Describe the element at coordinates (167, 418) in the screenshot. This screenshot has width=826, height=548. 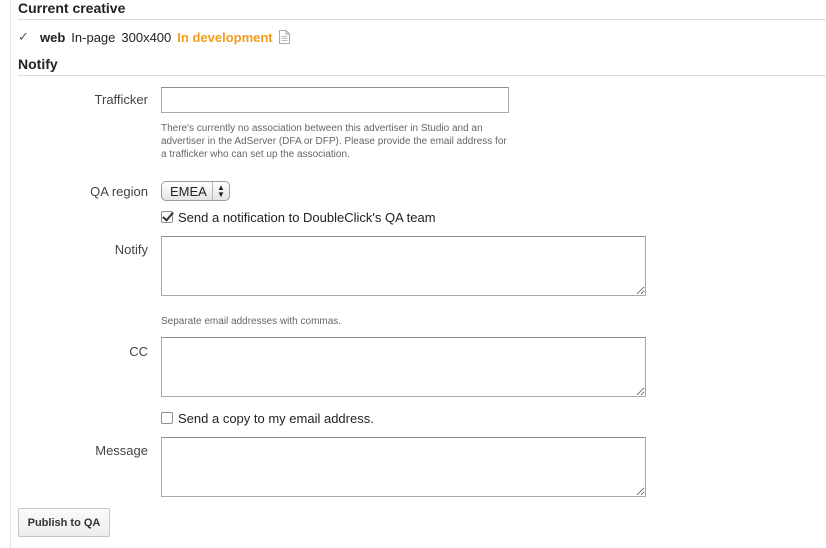
I see `send-copy-checkbox` at that location.